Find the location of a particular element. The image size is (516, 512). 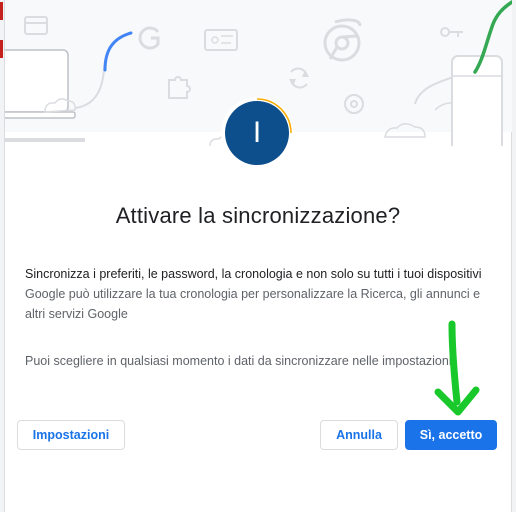

dialog-title: Attivare la sincronizzazione? is located at coordinates (258, 215).